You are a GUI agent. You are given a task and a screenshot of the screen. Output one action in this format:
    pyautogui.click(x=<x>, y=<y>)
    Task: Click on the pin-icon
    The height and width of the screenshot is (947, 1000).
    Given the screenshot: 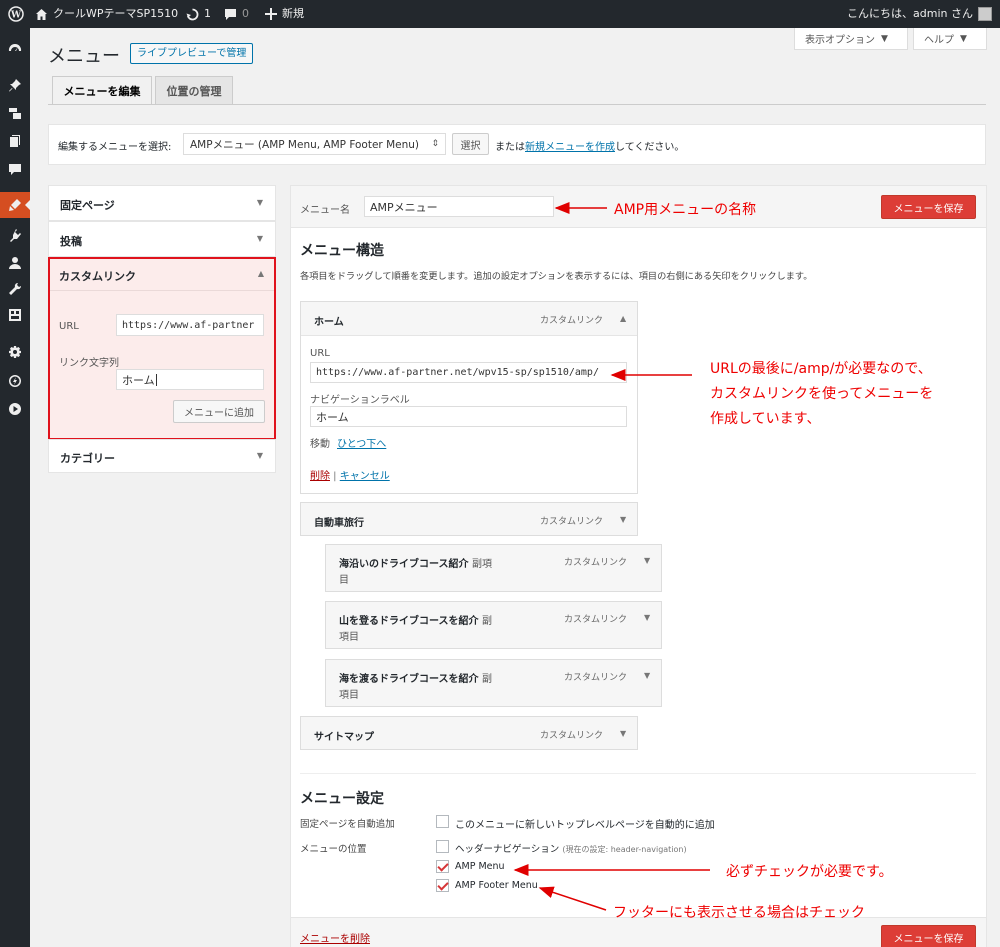 What is the action you would take?
    pyautogui.click(x=15, y=85)
    